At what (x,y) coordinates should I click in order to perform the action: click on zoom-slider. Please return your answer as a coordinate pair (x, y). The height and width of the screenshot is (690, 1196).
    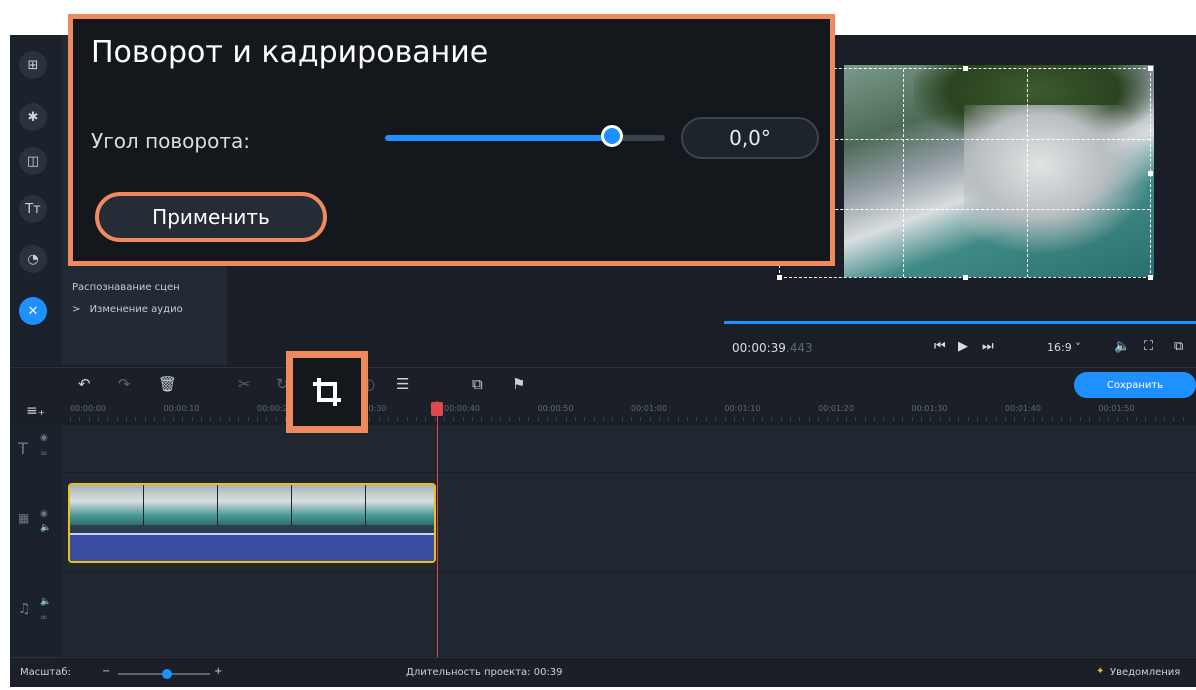
    Looking at the image, I should click on (164, 674).